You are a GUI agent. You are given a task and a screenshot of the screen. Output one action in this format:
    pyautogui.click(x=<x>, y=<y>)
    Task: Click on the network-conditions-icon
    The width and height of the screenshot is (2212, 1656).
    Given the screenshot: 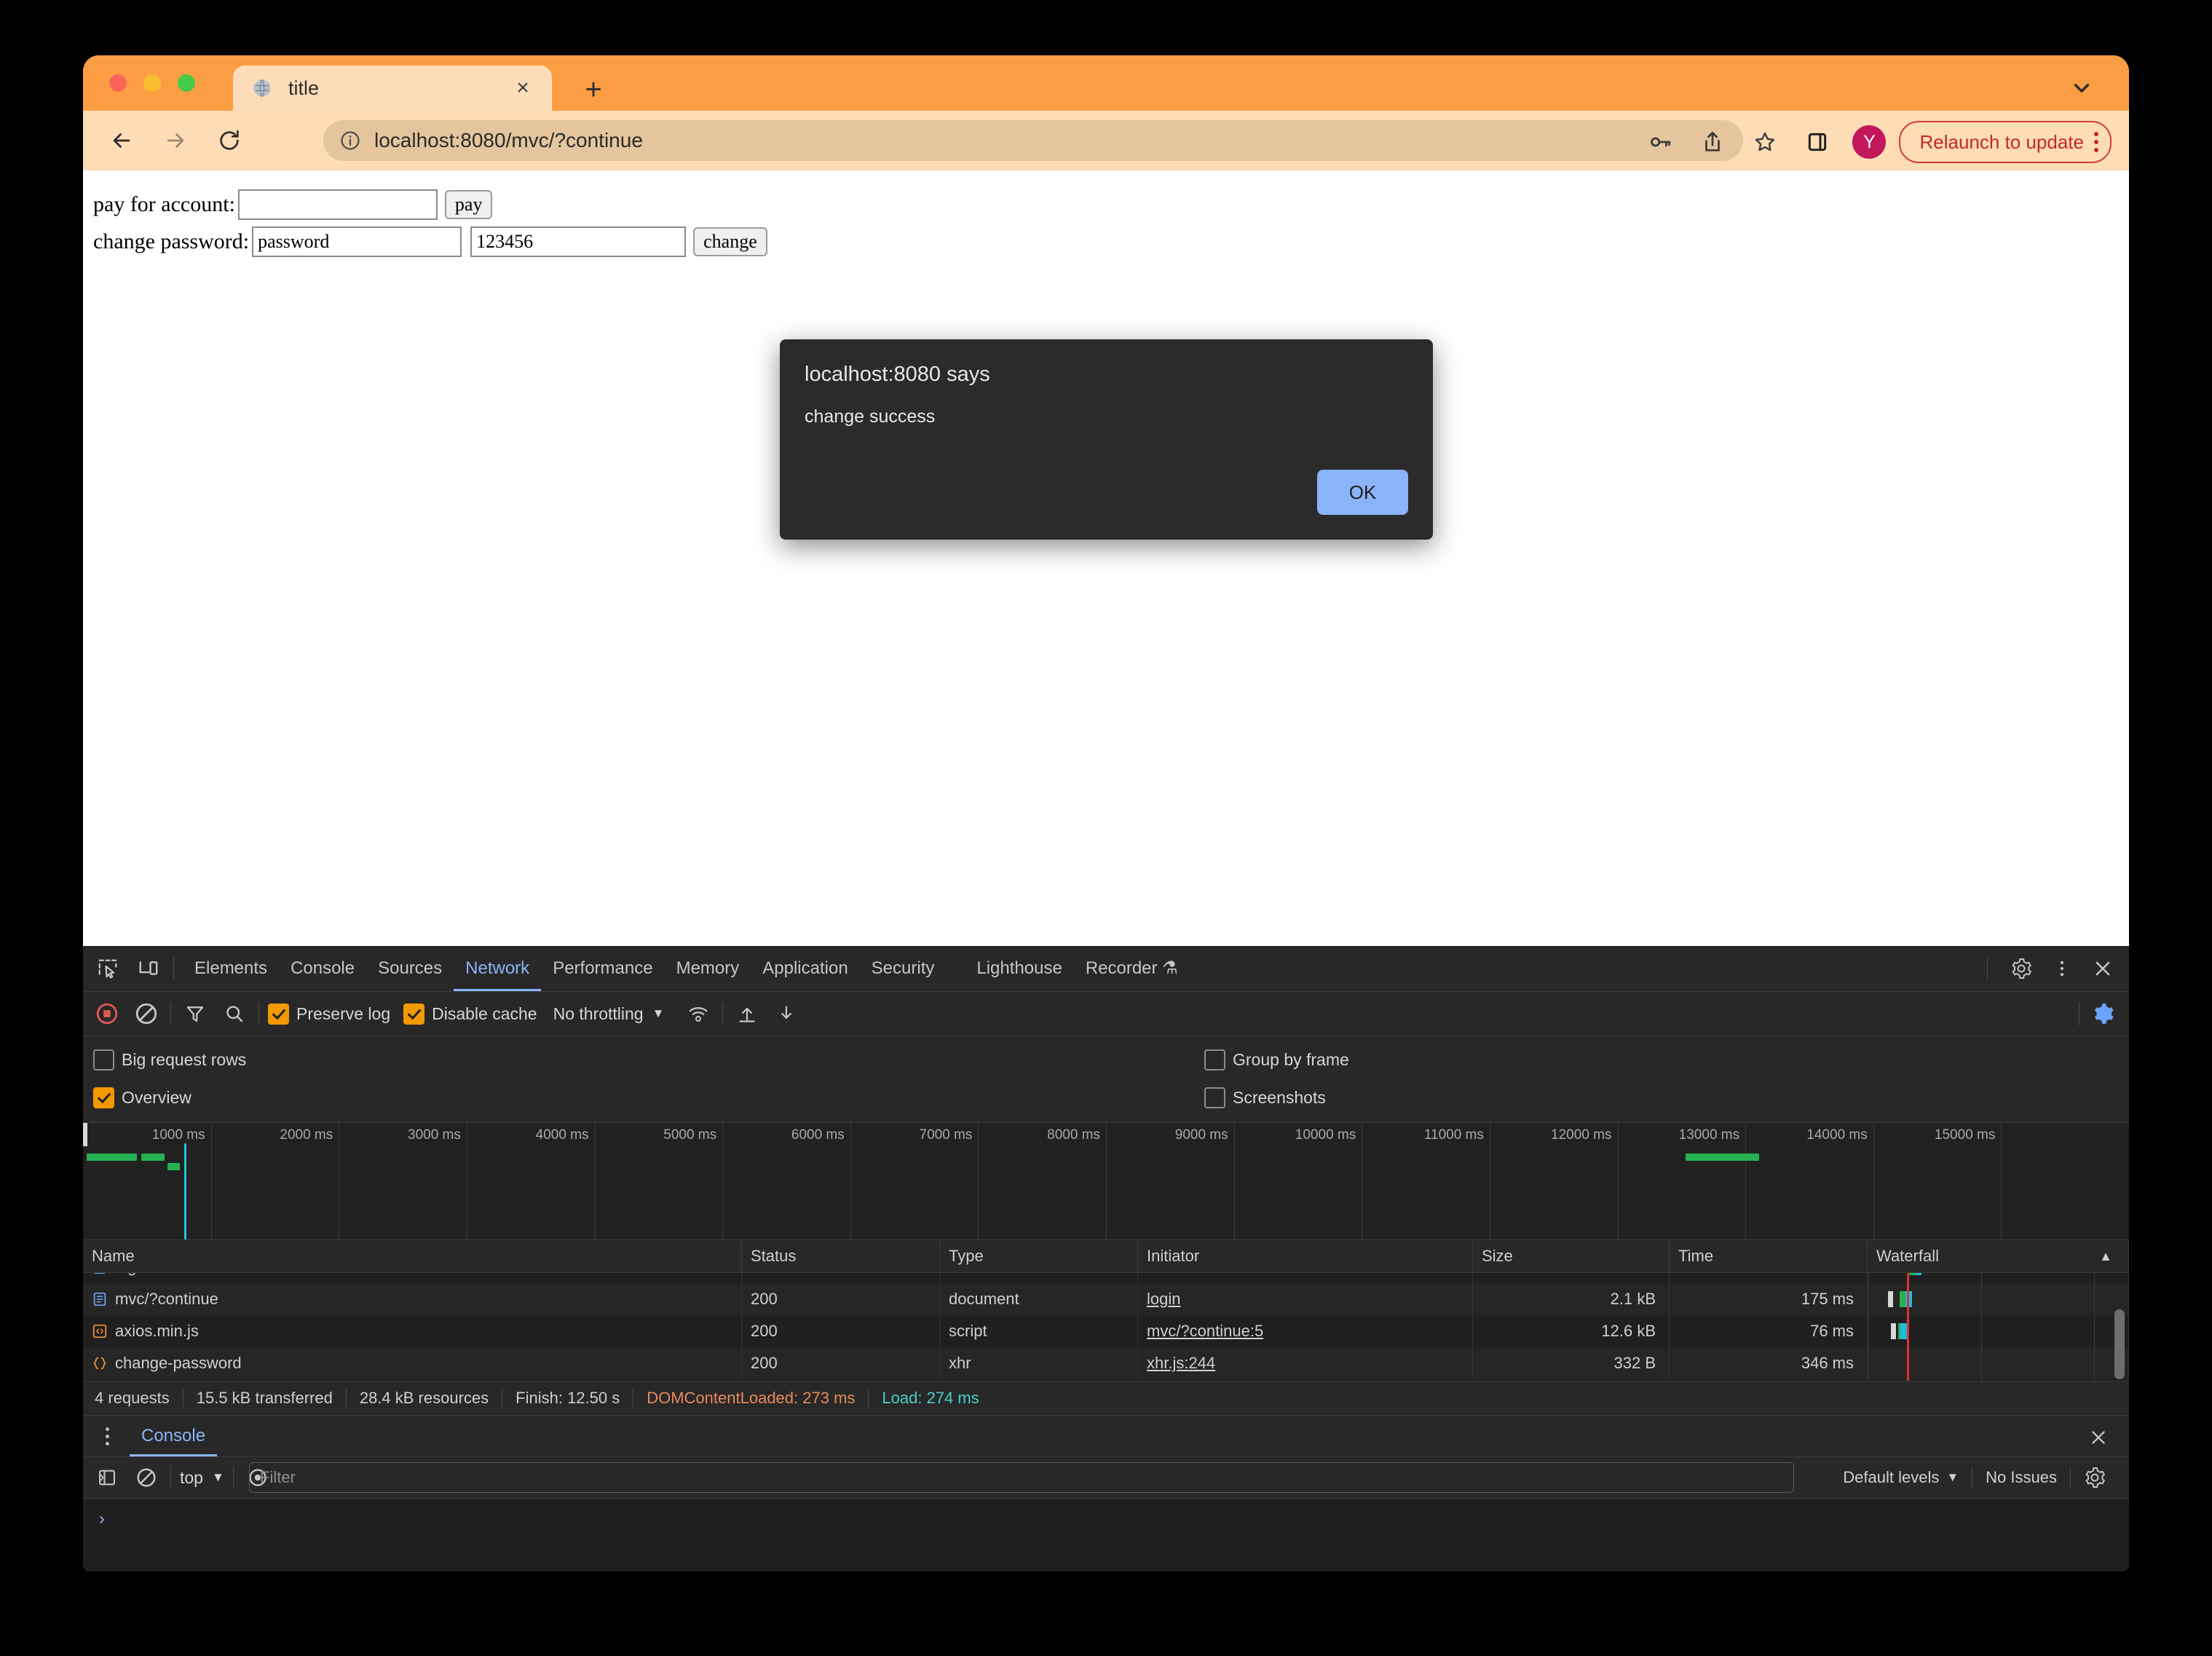 What is the action you would take?
    pyautogui.click(x=698, y=1014)
    